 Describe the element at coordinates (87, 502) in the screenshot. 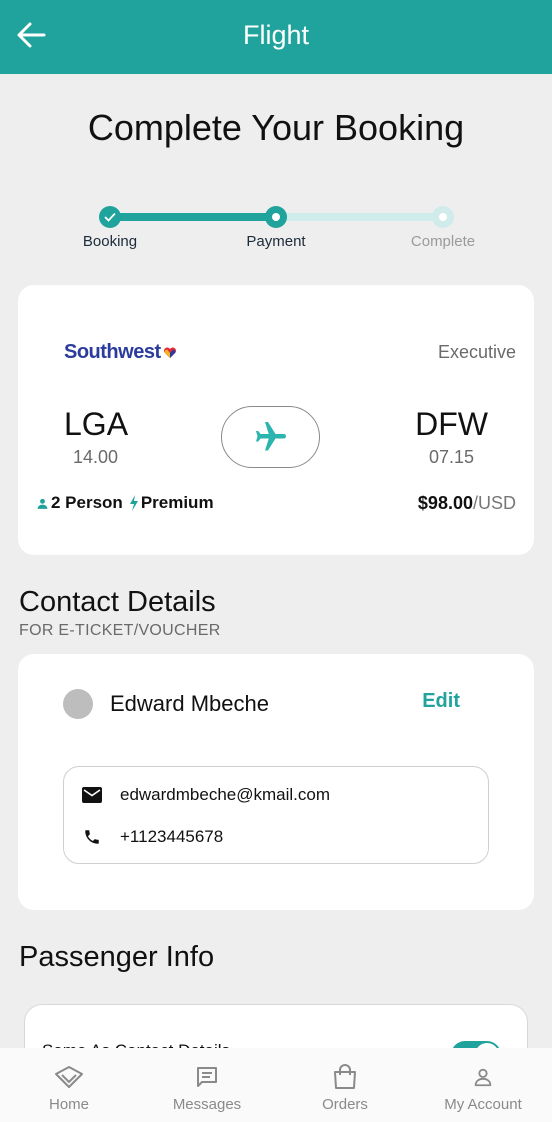

I see `passenger-count: 2 Person` at that location.